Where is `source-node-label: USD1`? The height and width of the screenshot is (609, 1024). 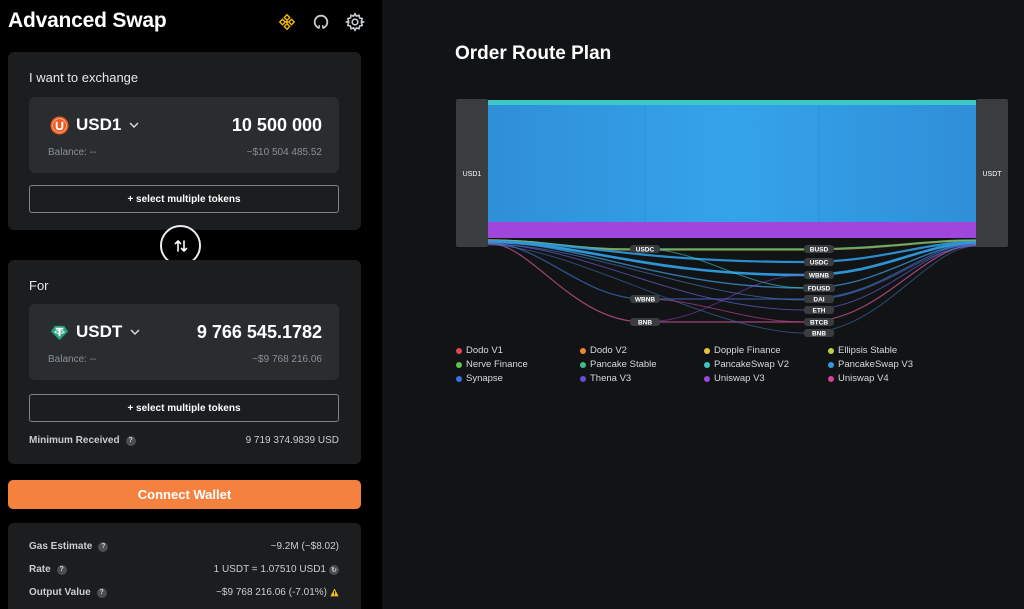
source-node-label: USD1 is located at coordinates (472, 174).